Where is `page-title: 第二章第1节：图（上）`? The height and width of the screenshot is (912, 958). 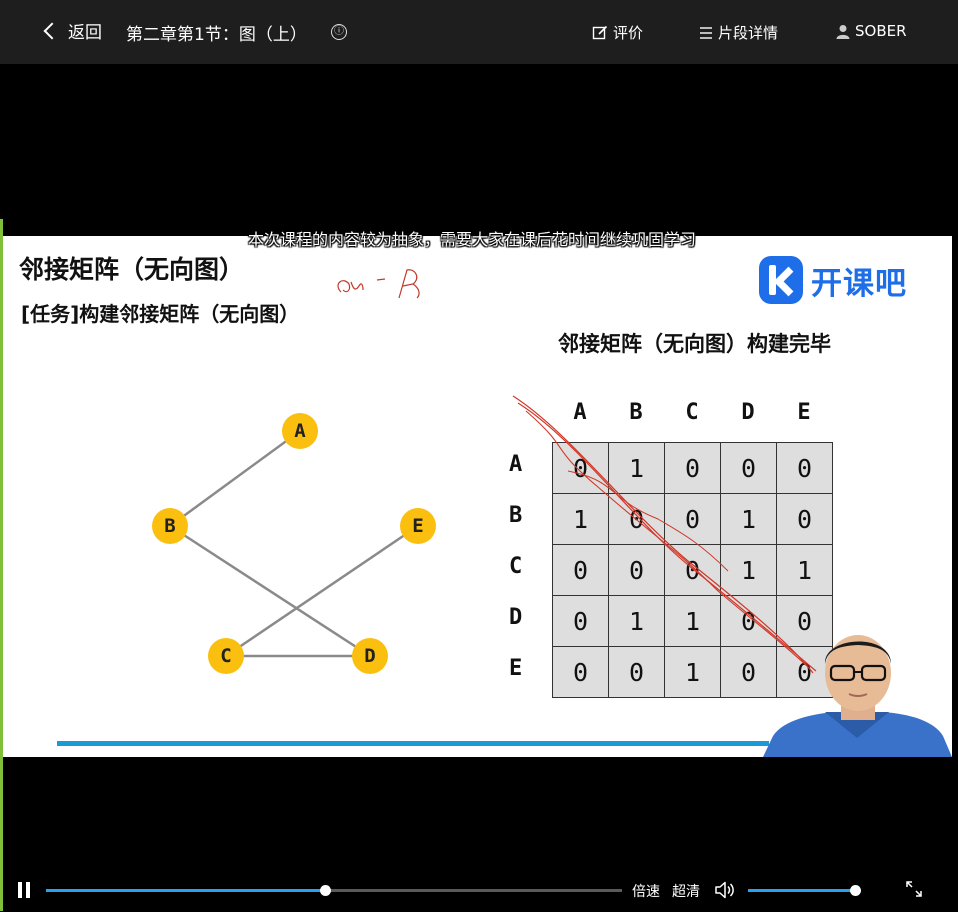
page-title: 第二章第1节：图（上） is located at coordinates (216, 35).